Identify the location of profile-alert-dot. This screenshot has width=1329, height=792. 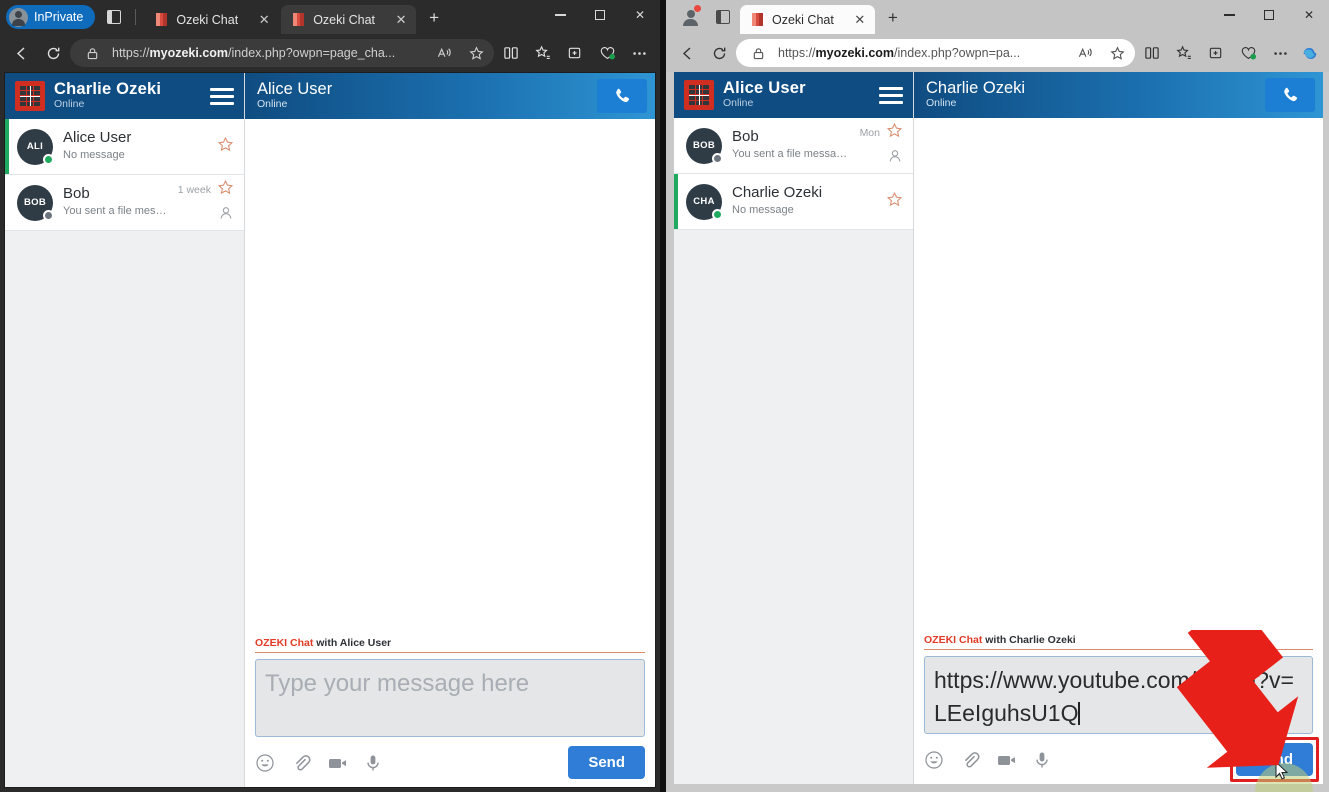
(697, 8).